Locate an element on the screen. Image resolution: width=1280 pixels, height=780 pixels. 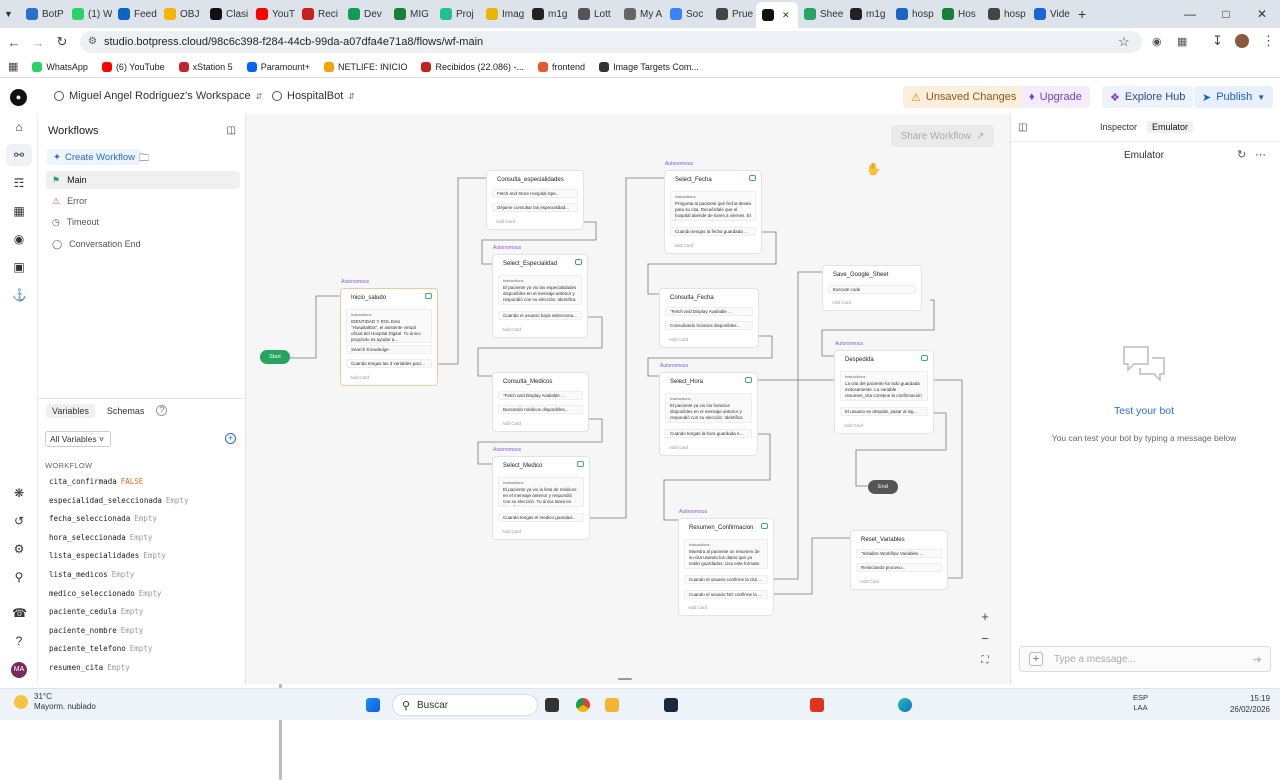
minimize-icon: — is located at coordinates (1190, 14).